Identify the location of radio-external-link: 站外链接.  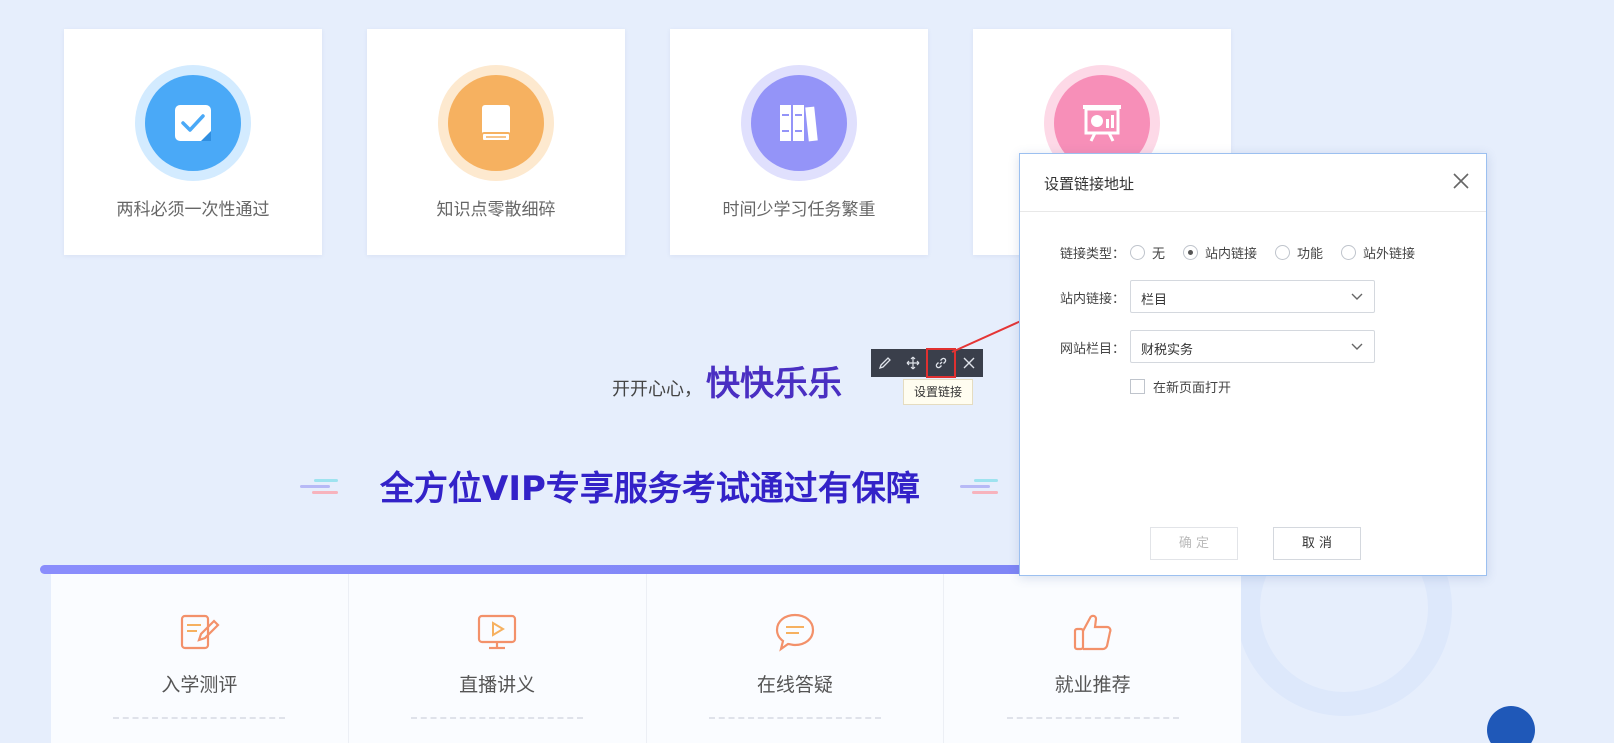
(1378, 252).